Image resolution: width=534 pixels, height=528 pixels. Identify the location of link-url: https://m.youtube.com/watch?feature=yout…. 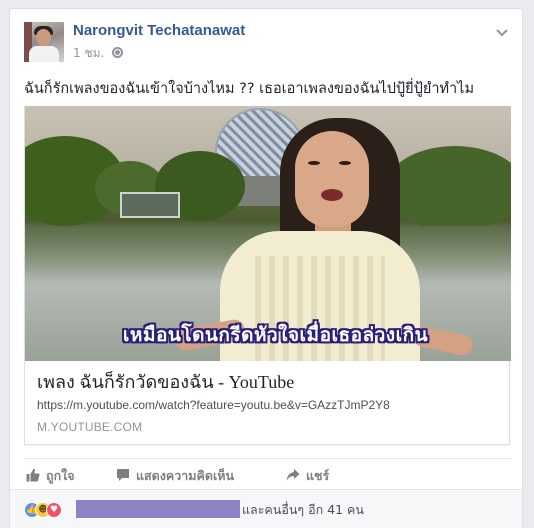
(213, 405).